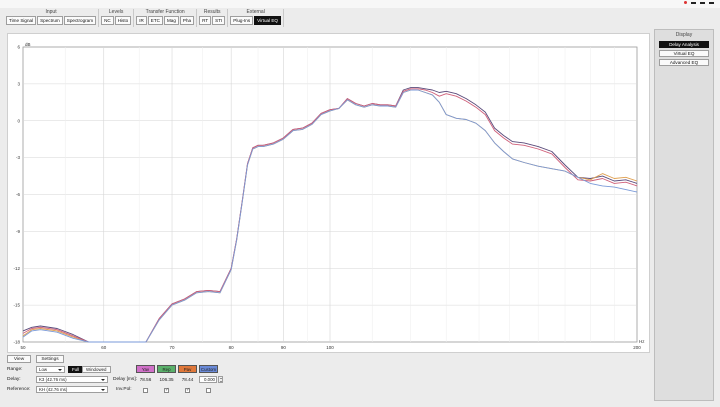 The height and width of the screenshot is (407, 720). Describe the element at coordinates (268, 20) in the screenshot. I see `ribbon-button: Virtual EQ` at that location.